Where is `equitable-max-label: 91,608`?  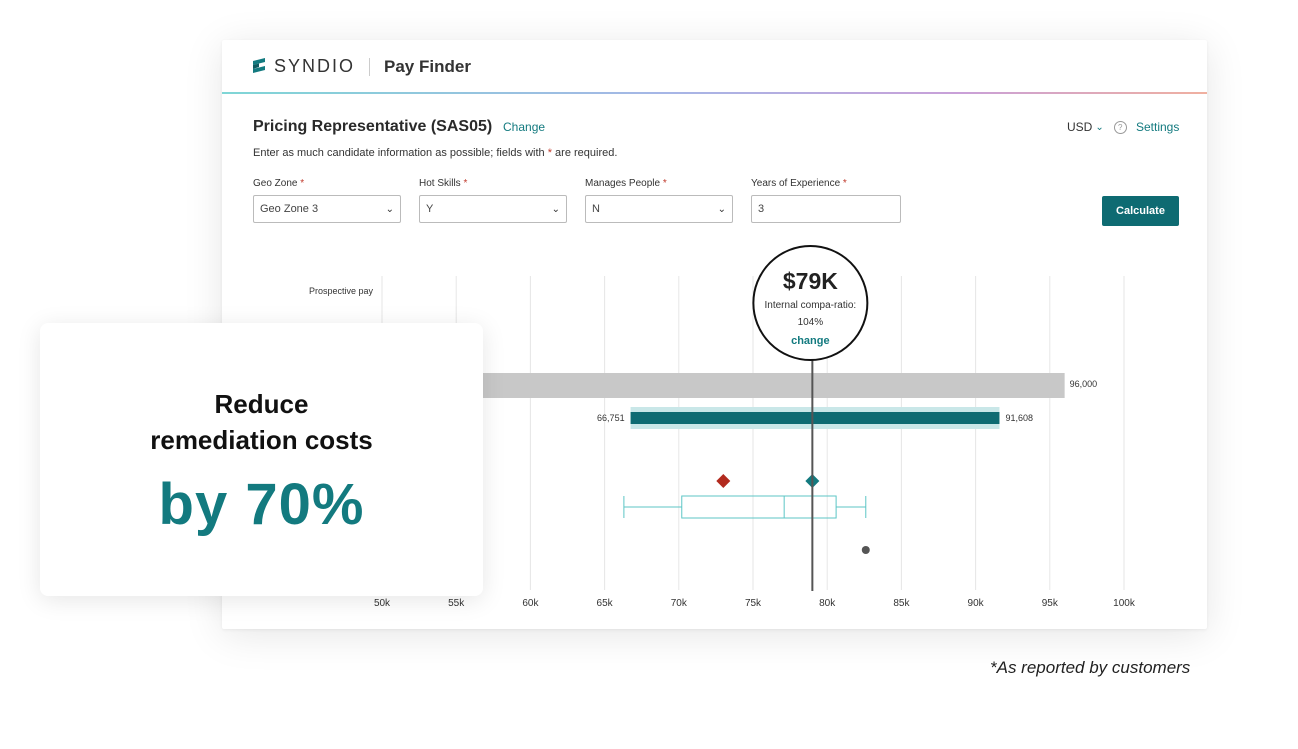 equitable-max-label: 91,608 is located at coordinates (1019, 418).